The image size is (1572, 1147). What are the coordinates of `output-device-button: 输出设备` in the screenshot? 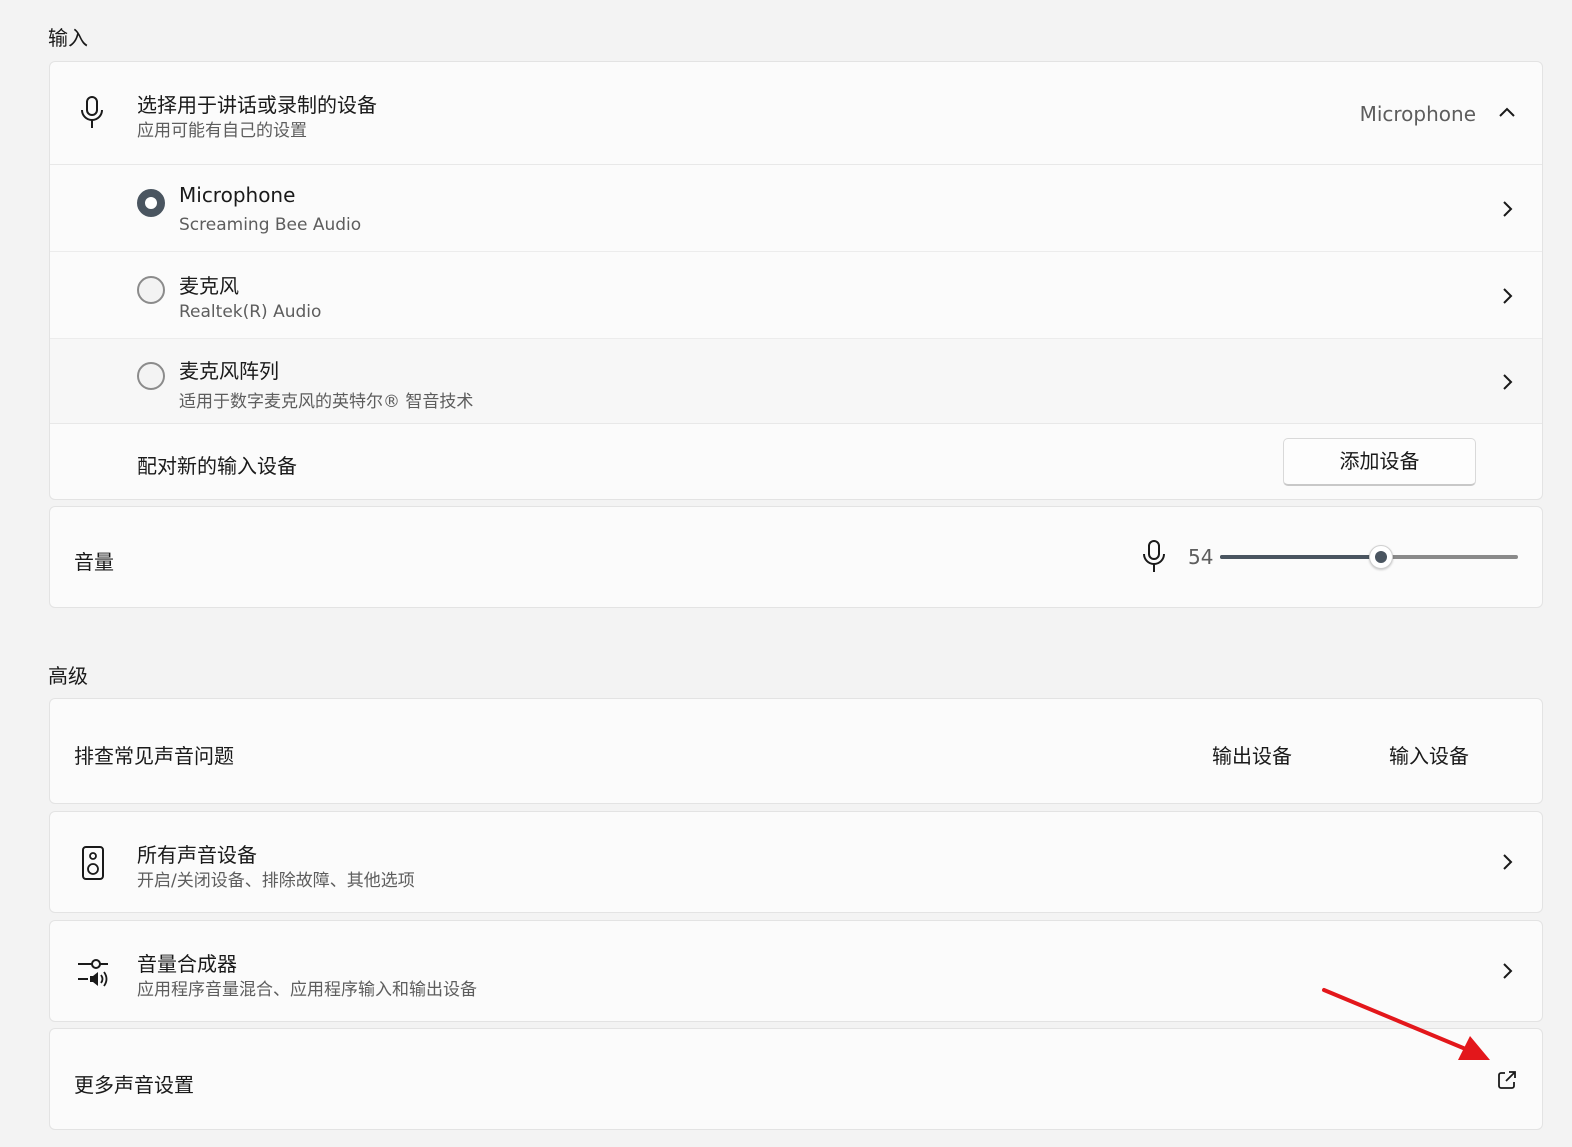 It's located at (1252, 754).